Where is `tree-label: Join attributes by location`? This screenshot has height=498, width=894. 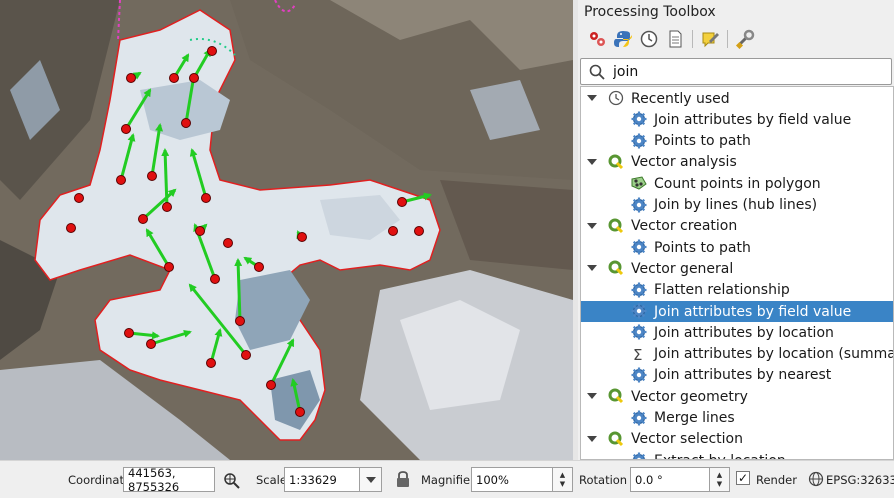 tree-label: Join attributes by location is located at coordinates (744, 332).